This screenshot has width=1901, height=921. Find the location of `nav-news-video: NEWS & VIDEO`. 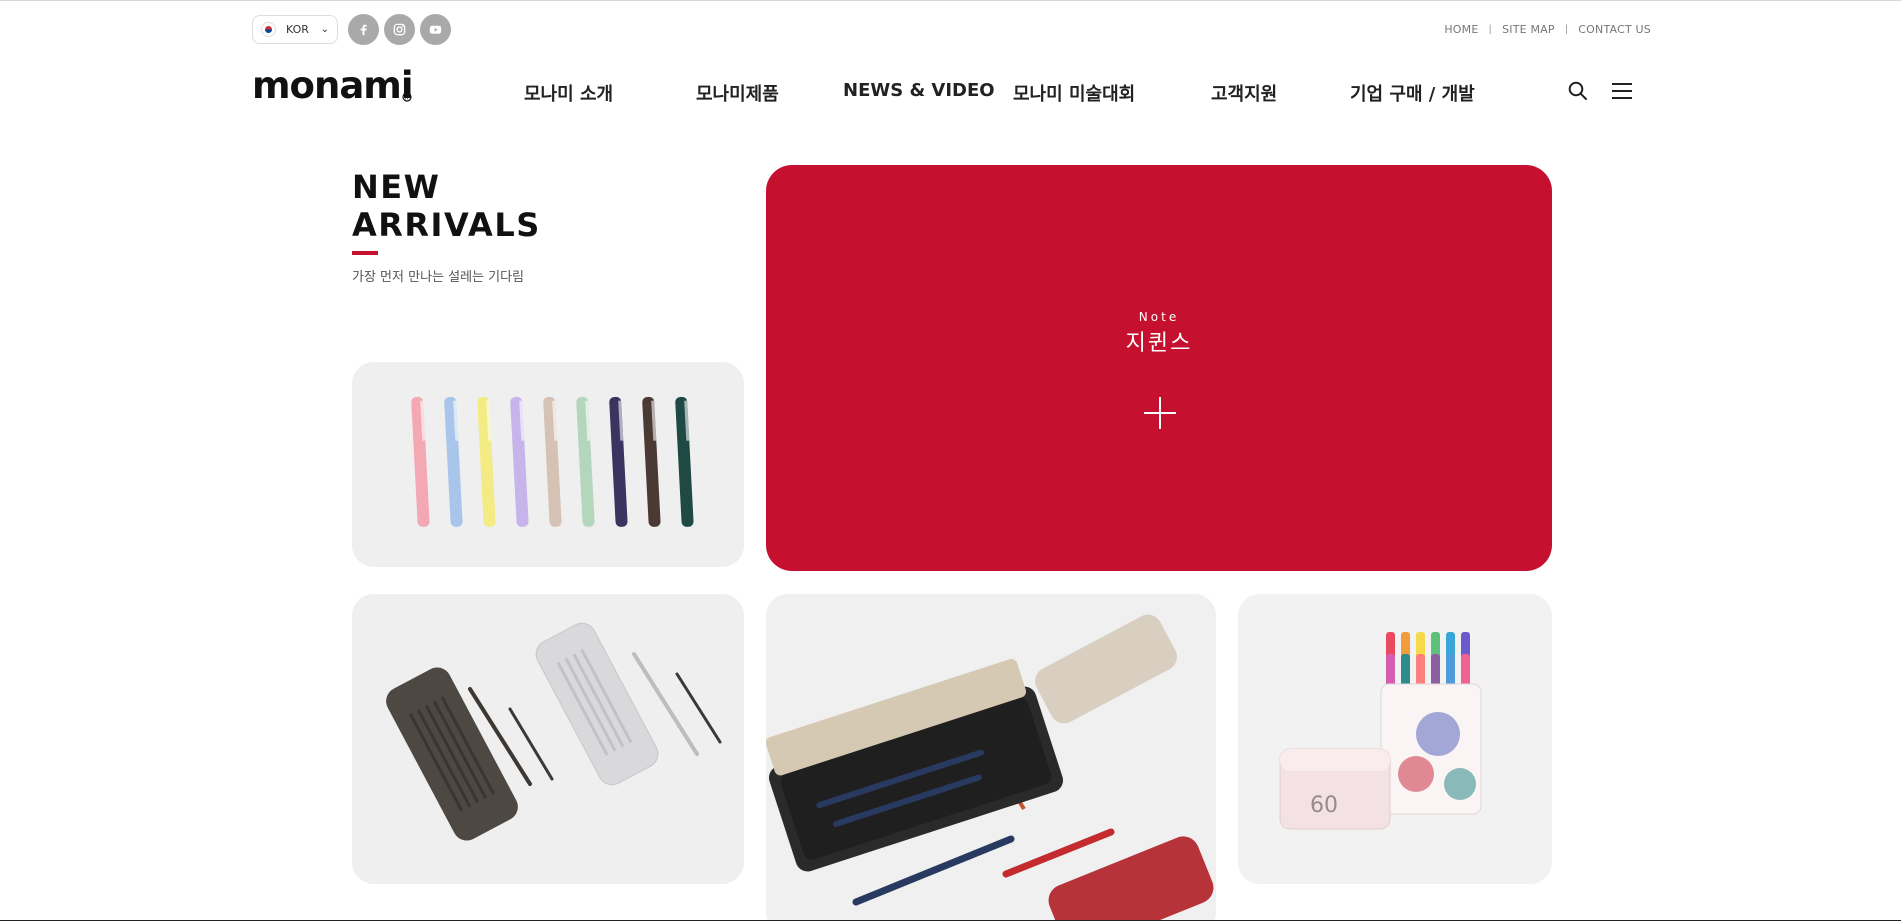

nav-news-video: NEWS & VIDEO is located at coordinates (919, 90).